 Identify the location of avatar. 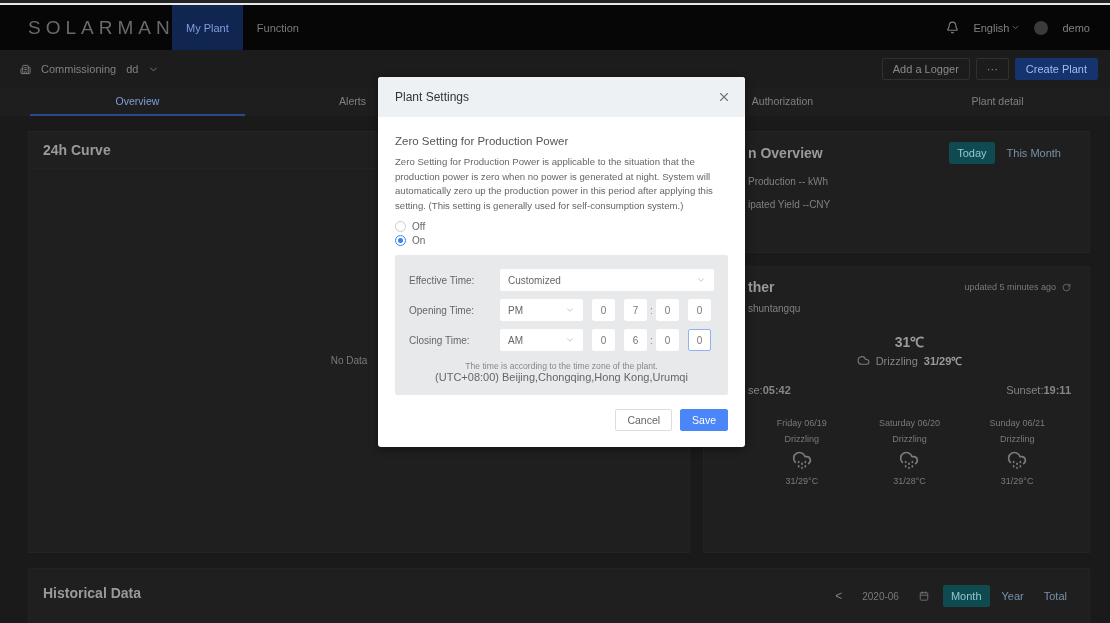
(1041, 27).